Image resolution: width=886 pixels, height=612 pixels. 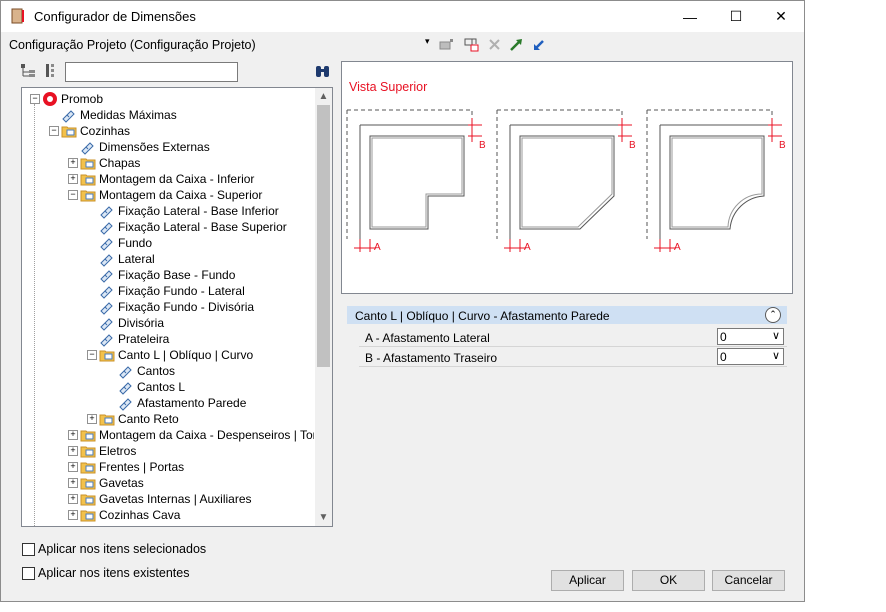 What do you see at coordinates (168, 227) in the screenshot?
I see `tree-node: Fixação Lateral - Base Superior` at bounding box center [168, 227].